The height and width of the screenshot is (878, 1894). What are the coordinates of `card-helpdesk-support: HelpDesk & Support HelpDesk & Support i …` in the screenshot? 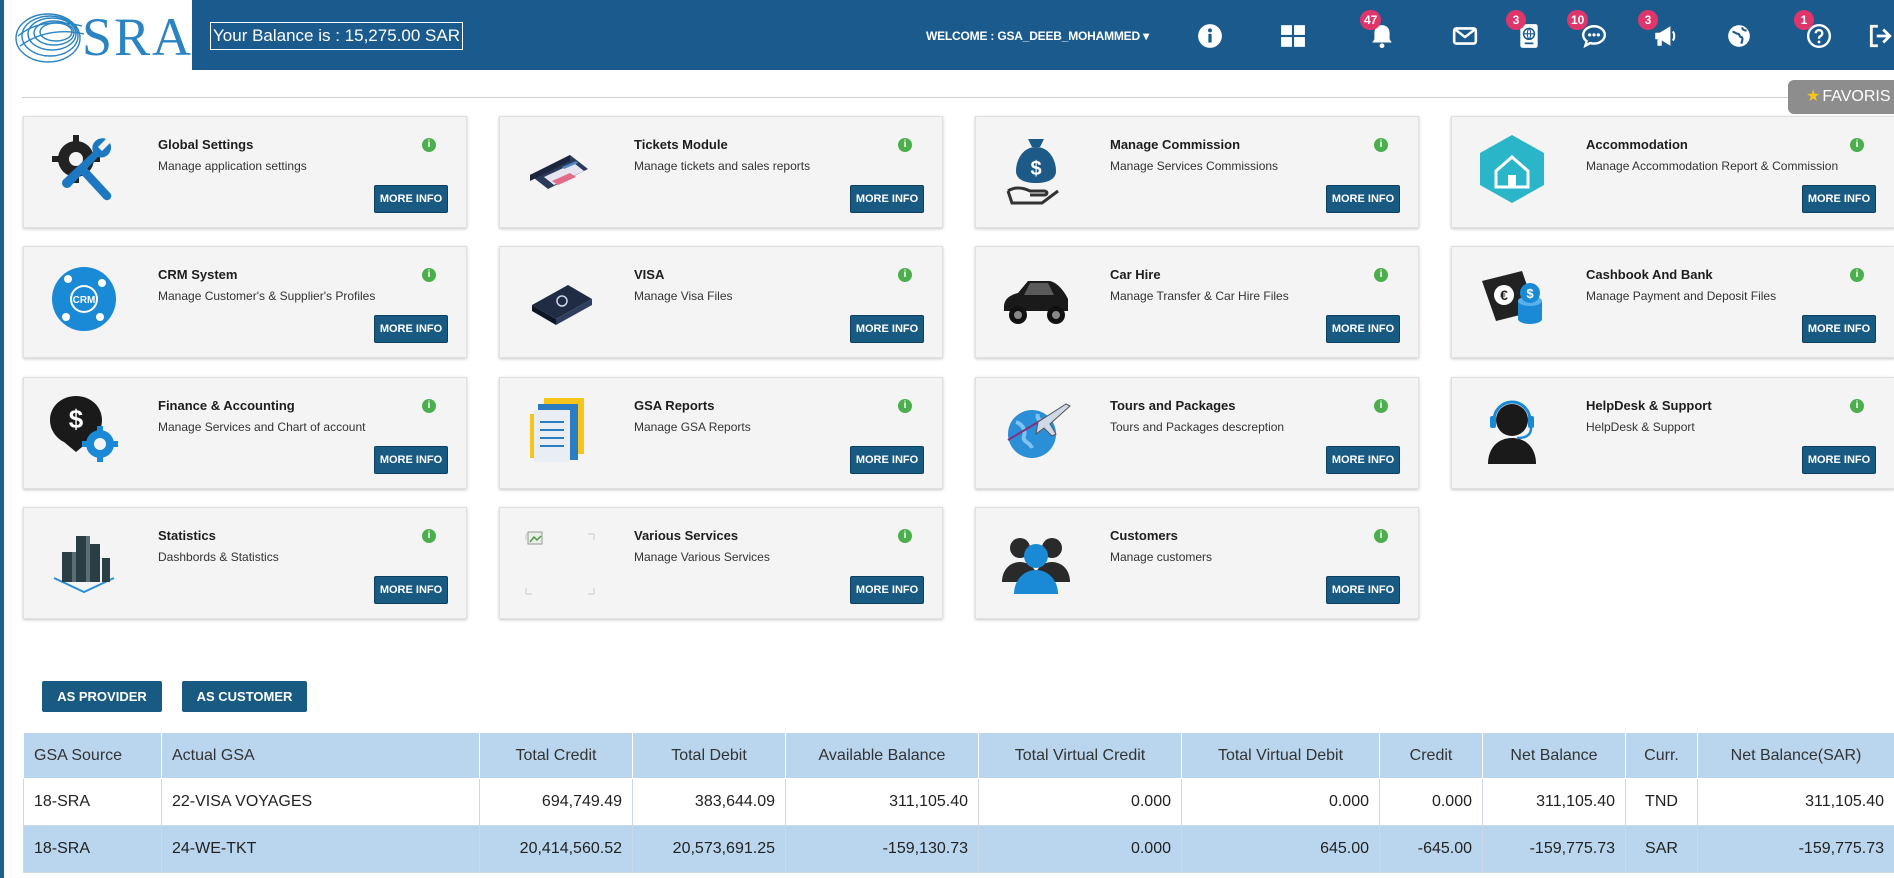 It's located at (1672, 433).